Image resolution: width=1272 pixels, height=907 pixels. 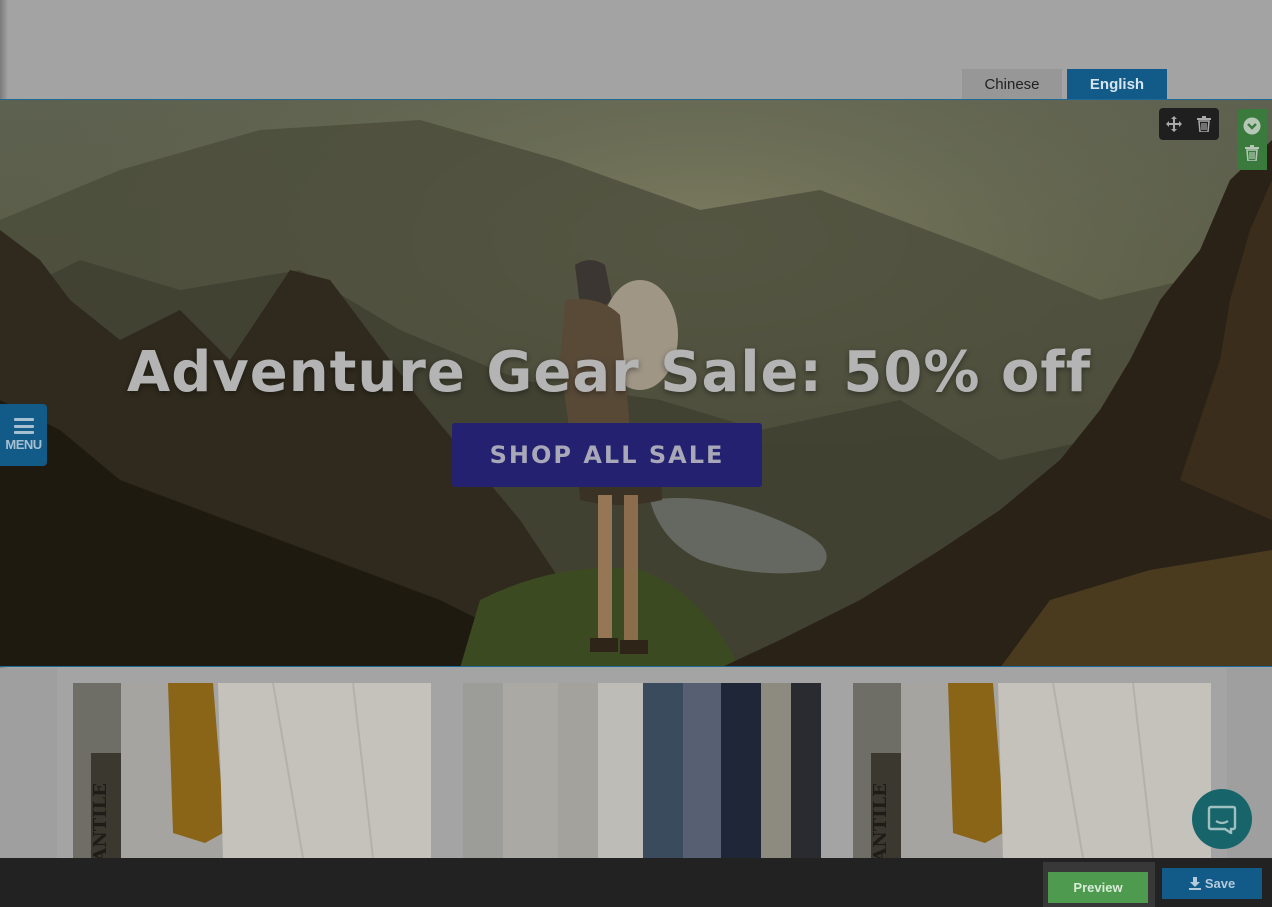 What do you see at coordinates (1204, 124) in the screenshot?
I see `trash-icon` at bounding box center [1204, 124].